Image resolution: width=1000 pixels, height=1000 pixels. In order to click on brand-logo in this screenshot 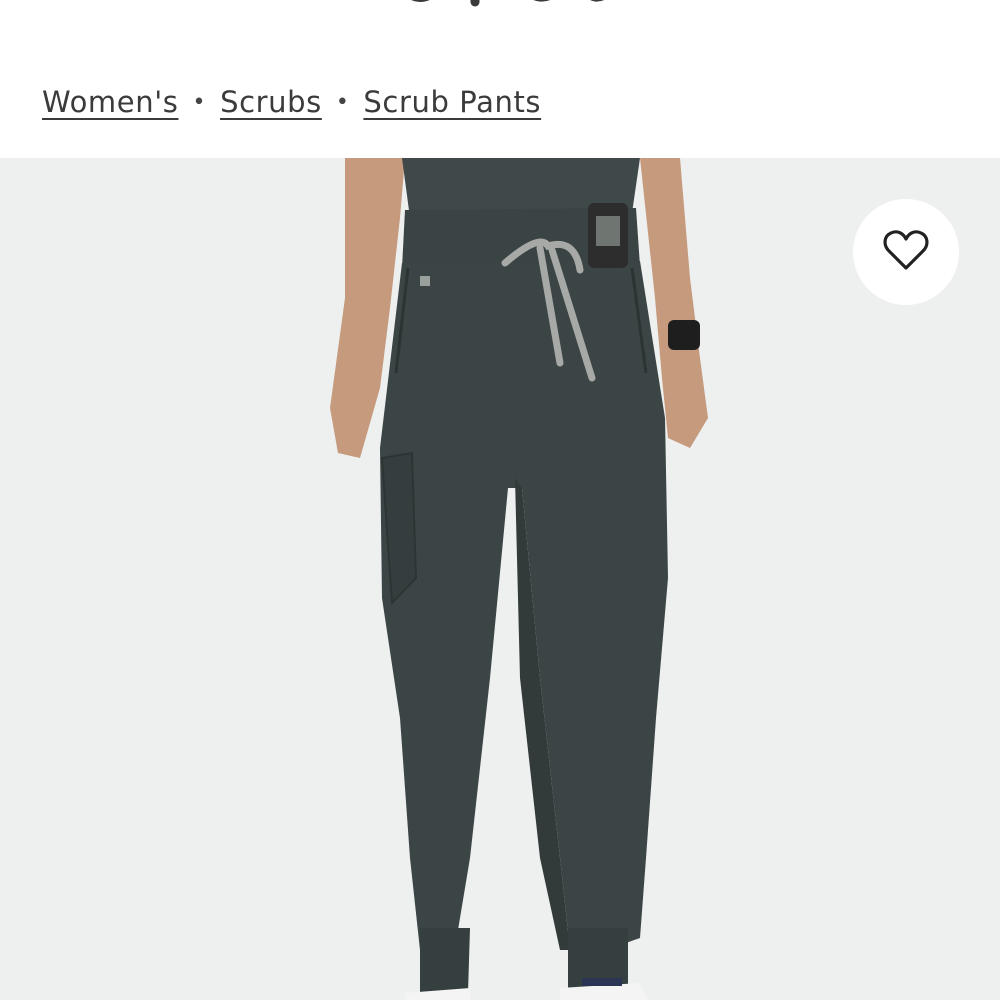, I will do `click(500, 6)`.